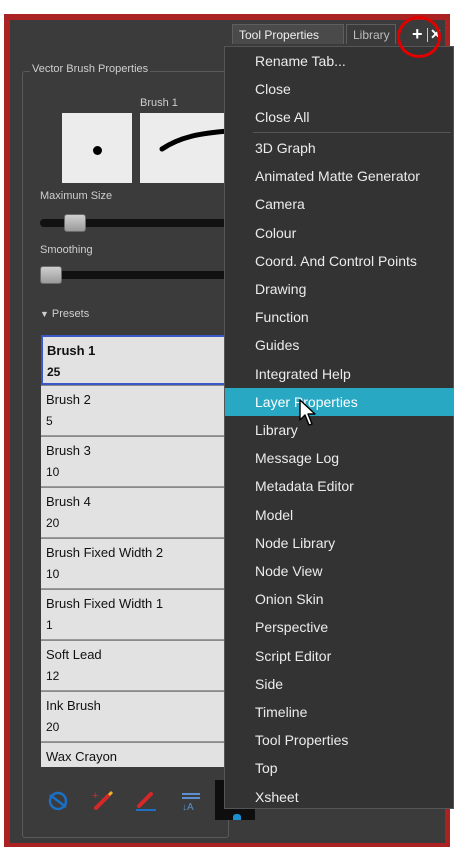 This screenshot has width=454, height=851. What do you see at coordinates (49, 421) in the screenshot?
I see `preset-size: 5` at bounding box center [49, 421].